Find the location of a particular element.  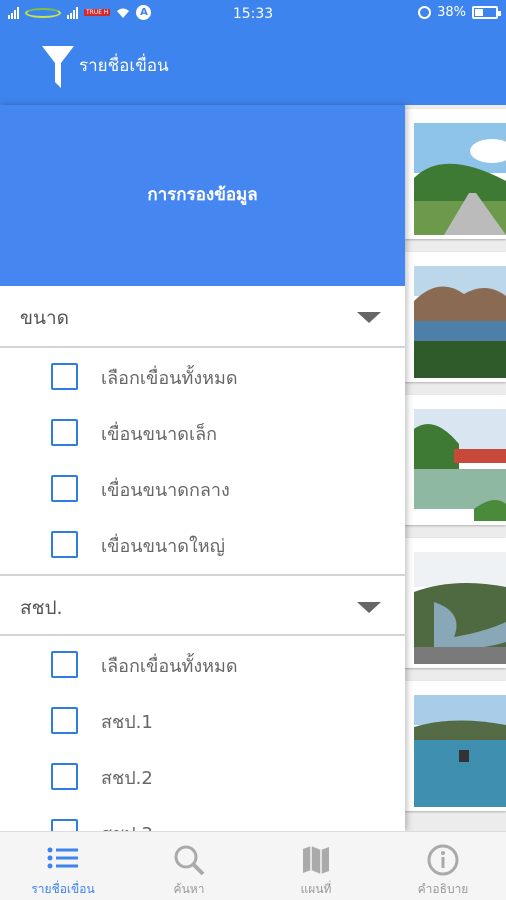

status-bar: TRUE H A 15:33 38% is located at coordinates (253, 14).